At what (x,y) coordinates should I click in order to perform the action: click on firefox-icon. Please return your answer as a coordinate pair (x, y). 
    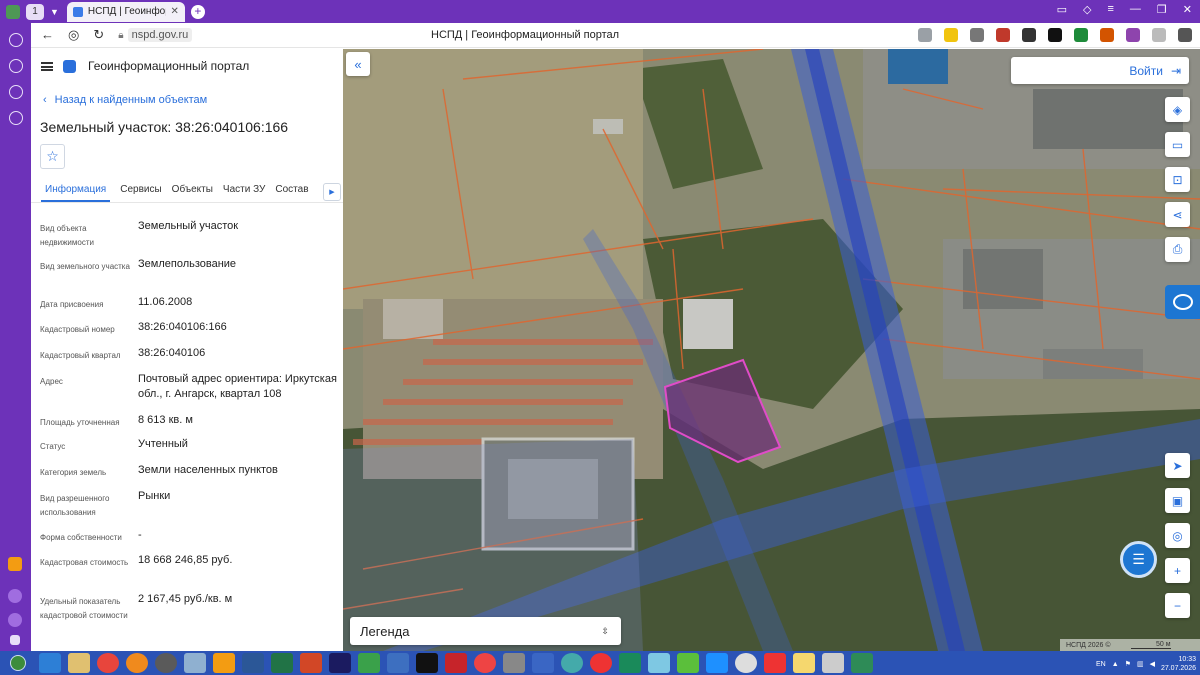
    Looking at the image, I should click on (137, 663).